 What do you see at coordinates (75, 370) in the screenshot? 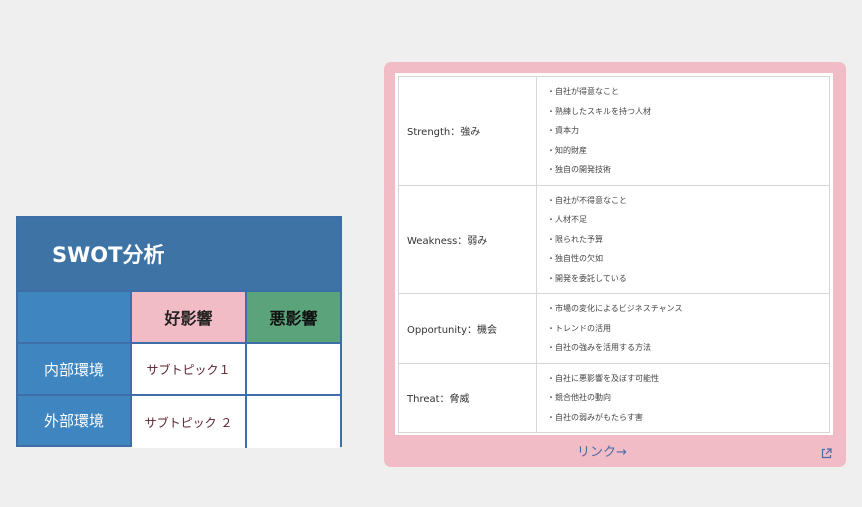
I see `internal-environment-label: 内部環境` at bounding box center [75, 370].